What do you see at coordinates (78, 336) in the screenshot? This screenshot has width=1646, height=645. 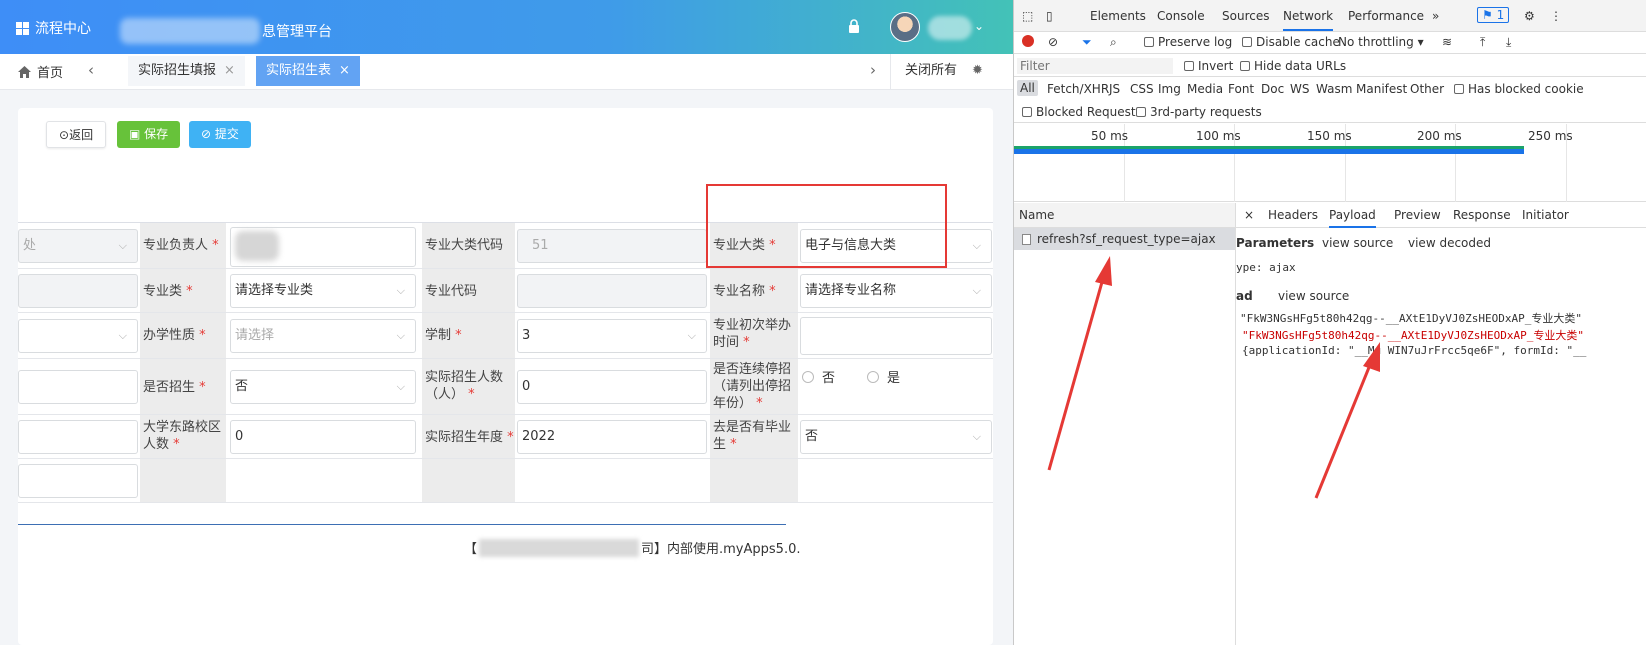 I see `blank-select: ⌵` at bounding box center [78, 336].